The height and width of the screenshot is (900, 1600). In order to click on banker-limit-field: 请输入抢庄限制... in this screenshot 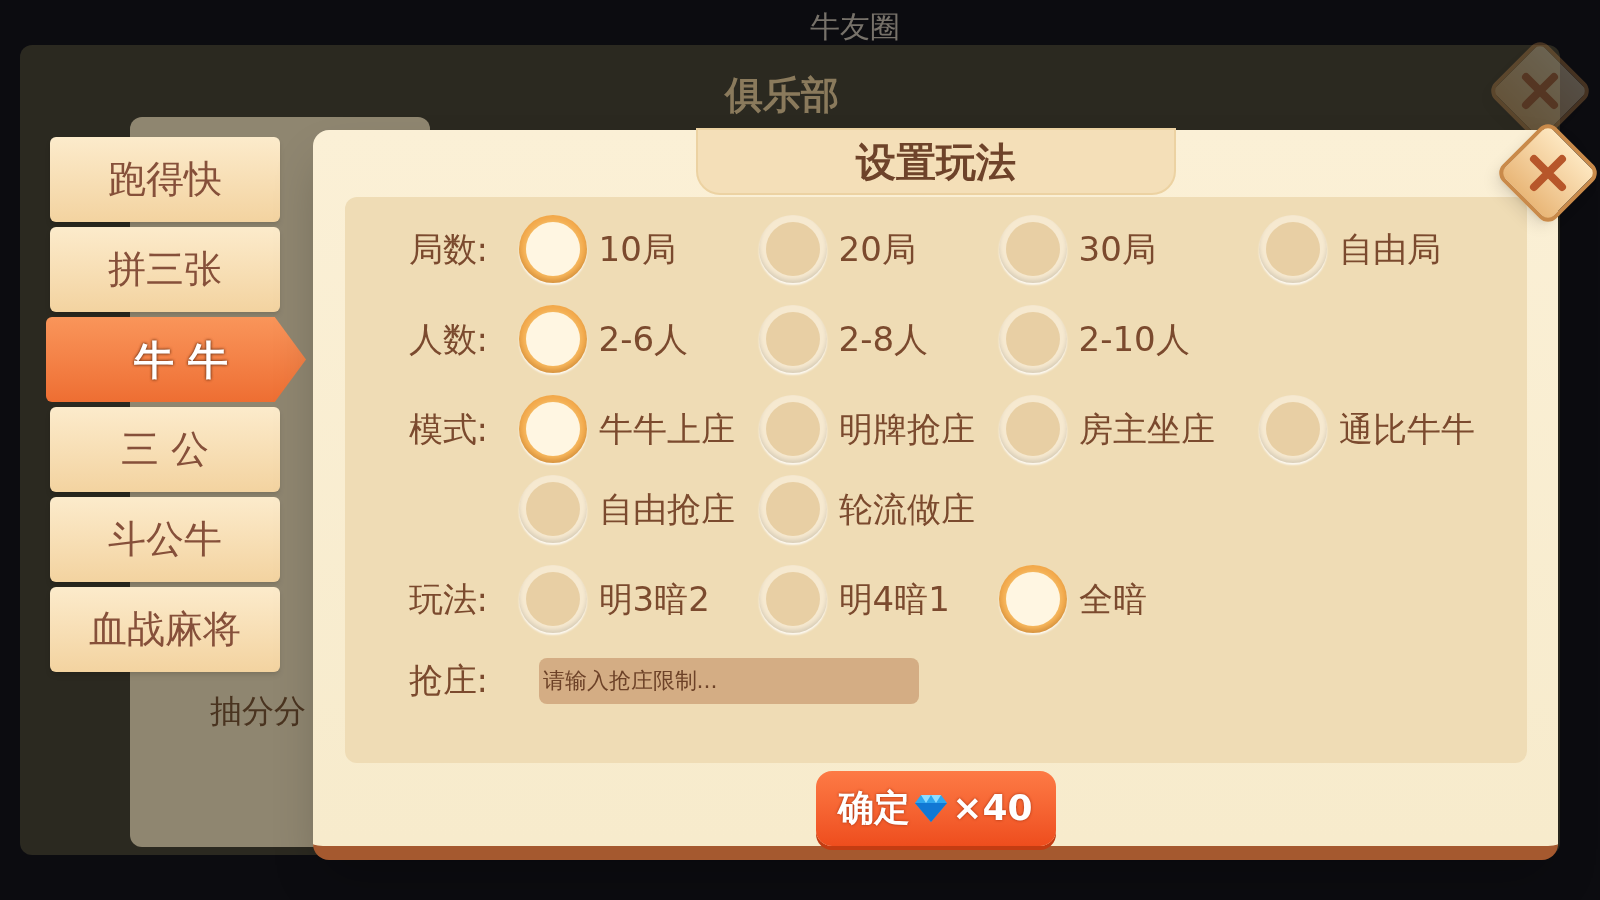, I will do `click(728, 680)`.